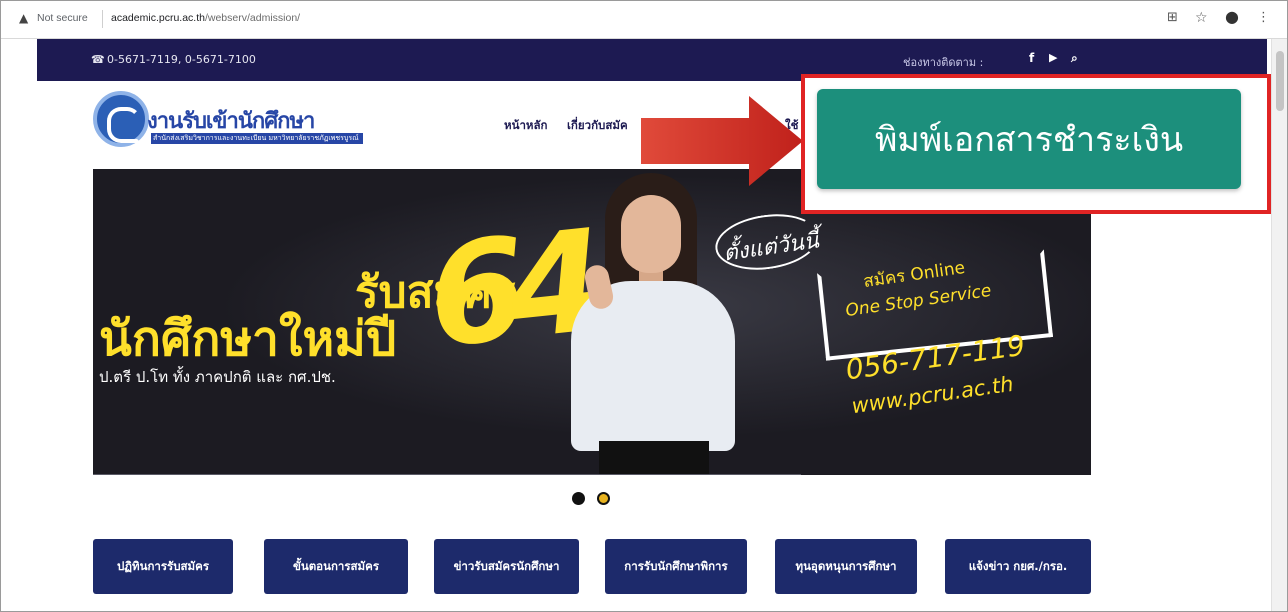  I want to click on print-payment-label: พิมพ์เอกสารชำระเงิน, so click(1029, 140).